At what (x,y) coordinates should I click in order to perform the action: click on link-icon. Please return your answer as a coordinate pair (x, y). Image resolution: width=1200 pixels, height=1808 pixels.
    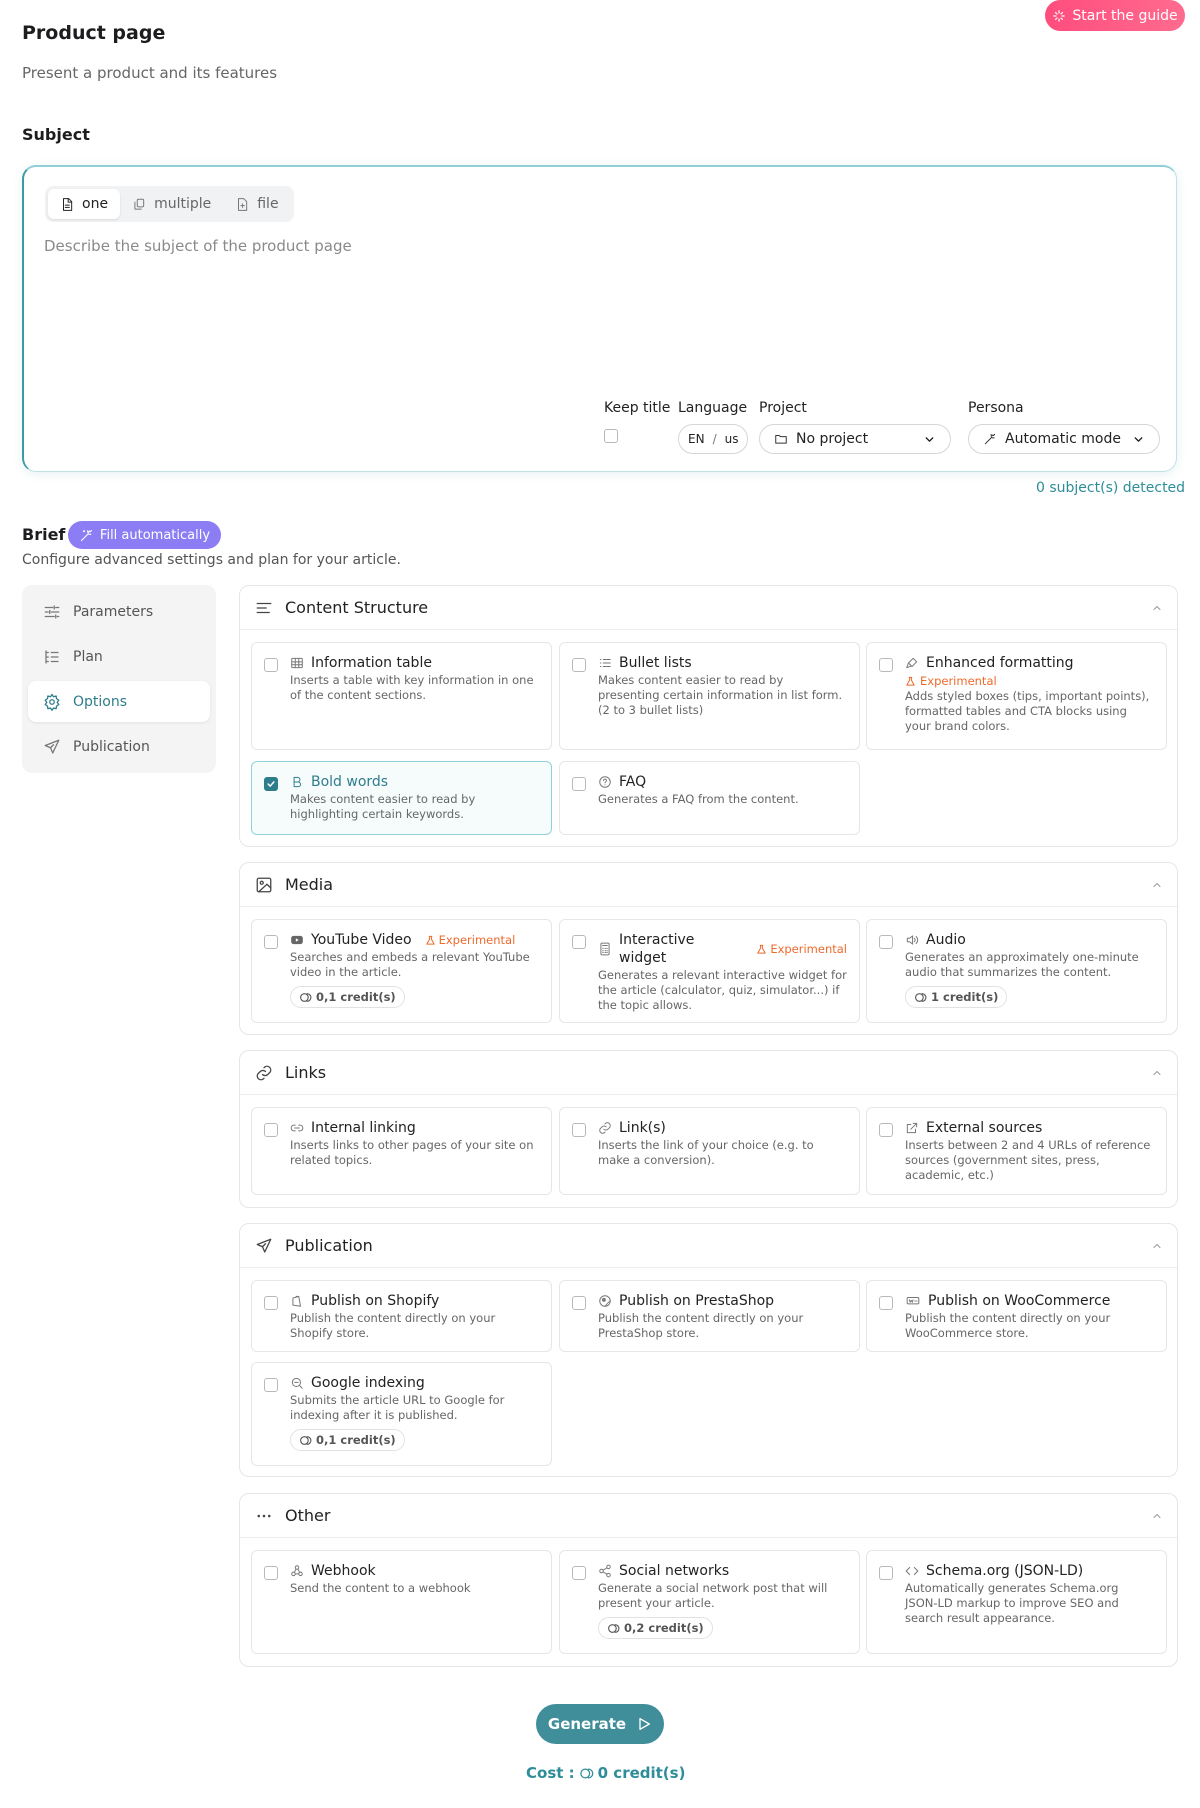
    Looking at the image, I should click on (297, 1128).